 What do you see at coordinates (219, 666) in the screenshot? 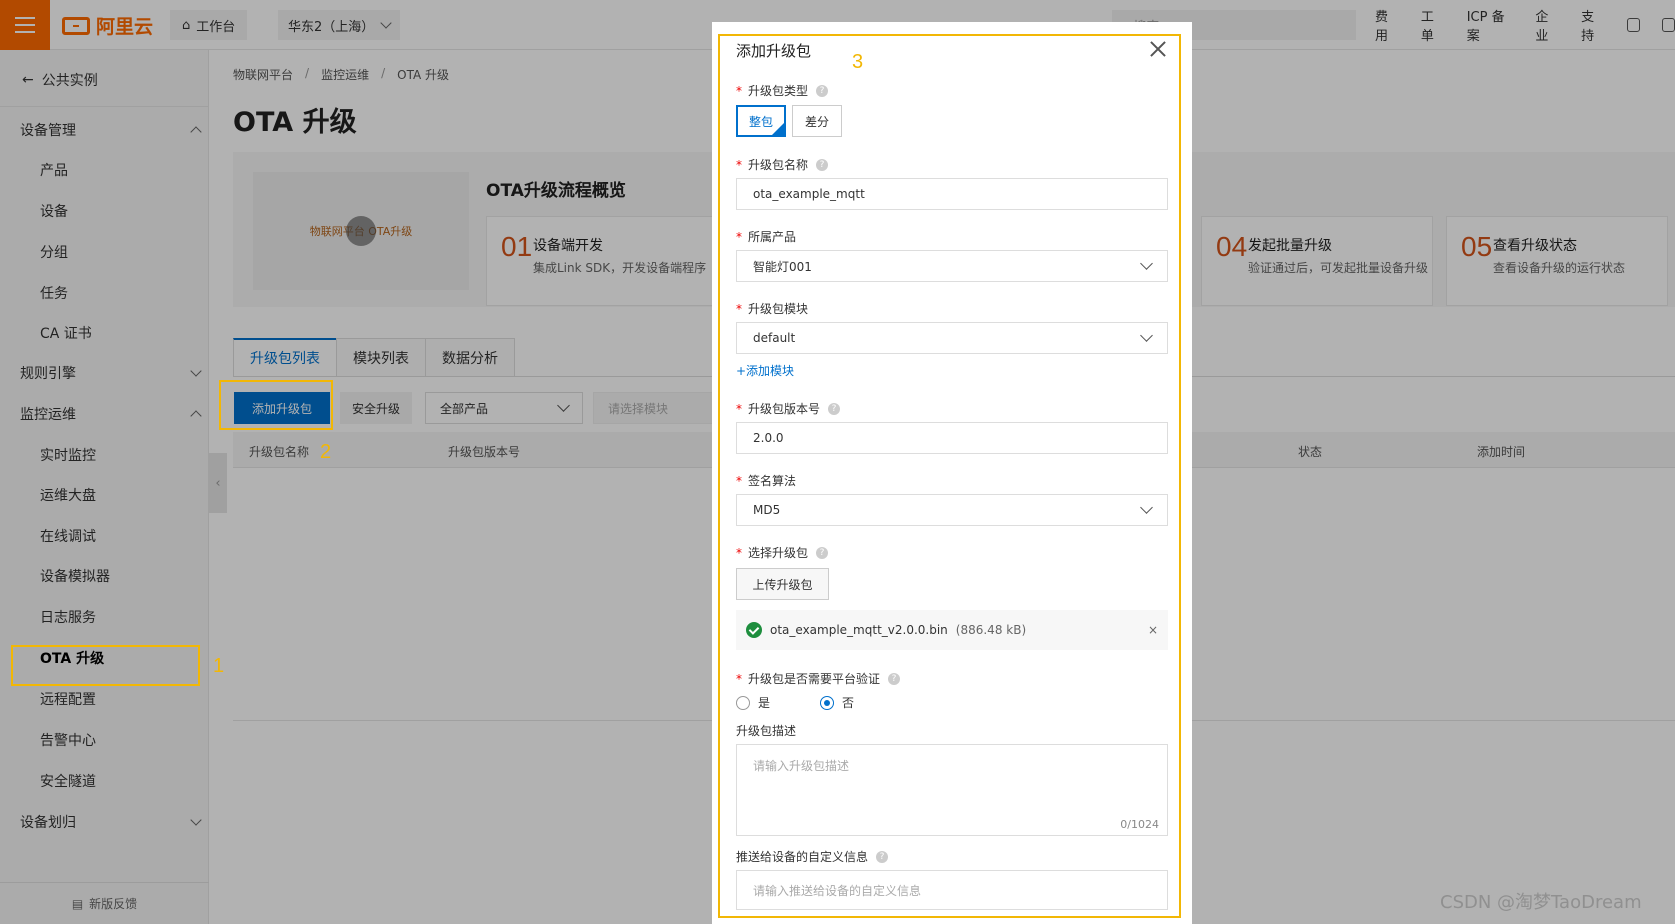
I see `annotation-number: 1` at bounding box center [219, 666].